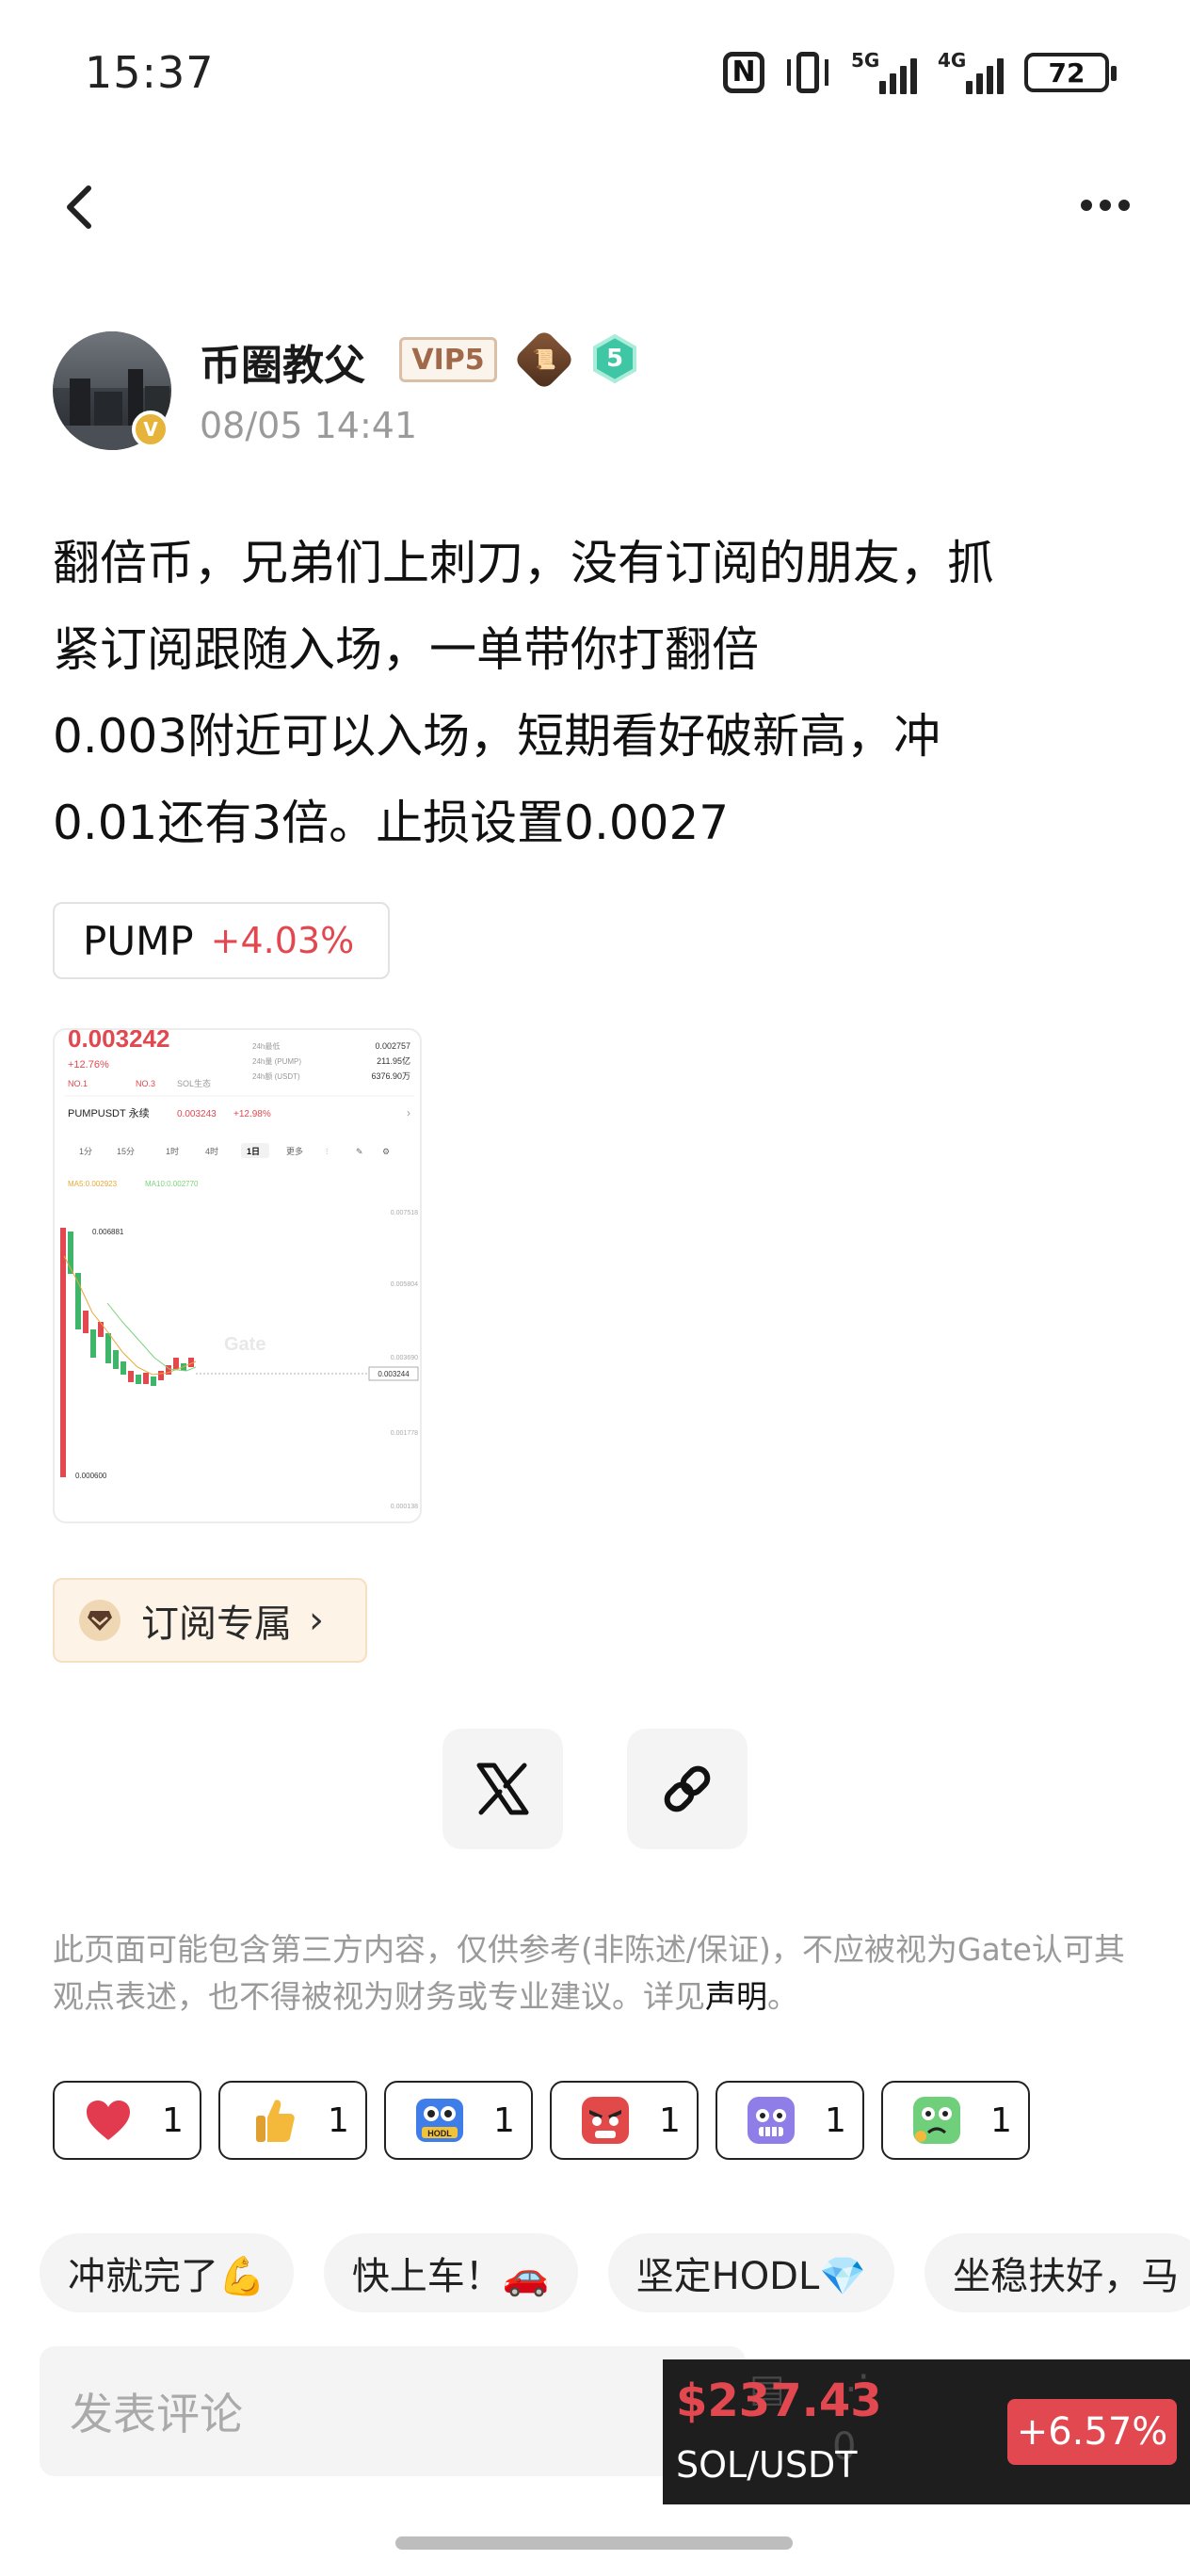 This screenshot has height=2576, width=1190. I want to click on thumb-interval-active: 1日, so click(253, 1151).